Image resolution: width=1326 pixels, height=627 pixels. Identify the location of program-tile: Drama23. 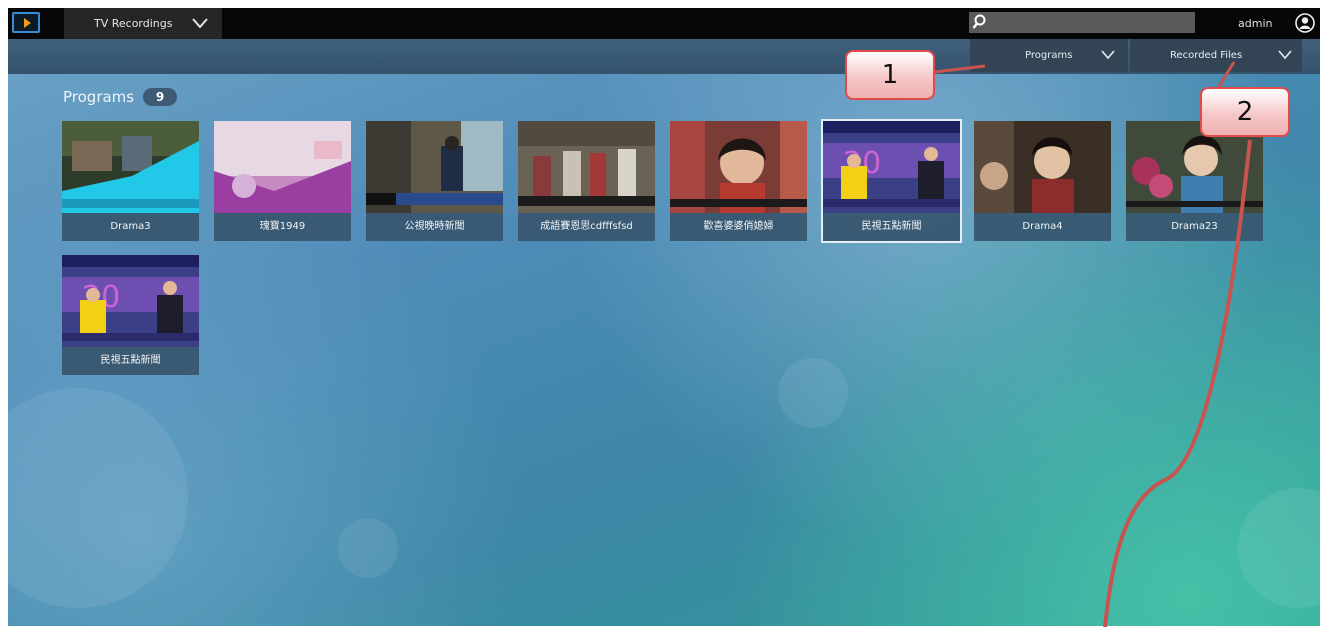
(1194, 181).